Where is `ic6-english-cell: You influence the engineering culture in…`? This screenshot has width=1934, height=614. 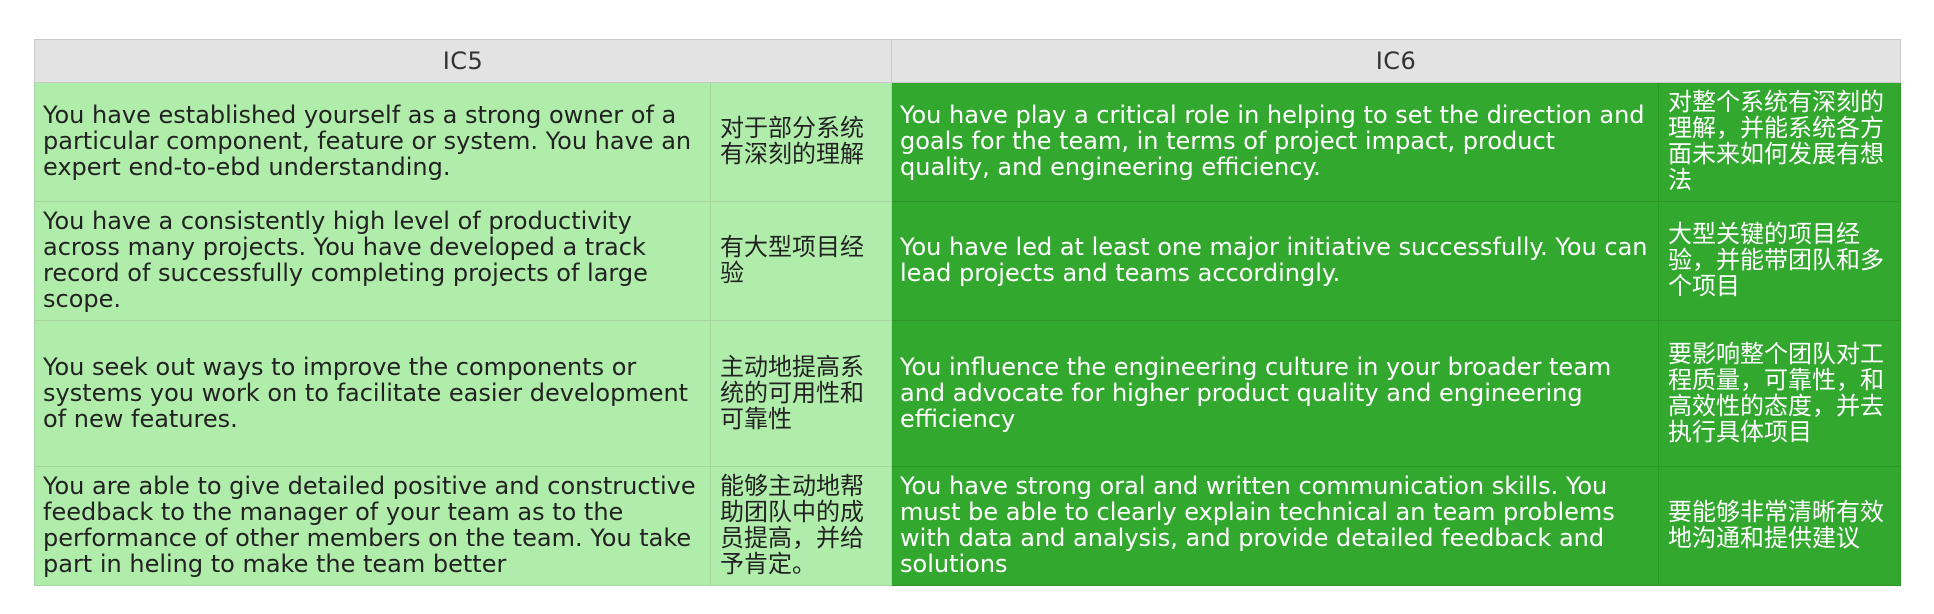
ic6-english-cell: You influence the engineering culture in… is located at coordinates (1275, 393).